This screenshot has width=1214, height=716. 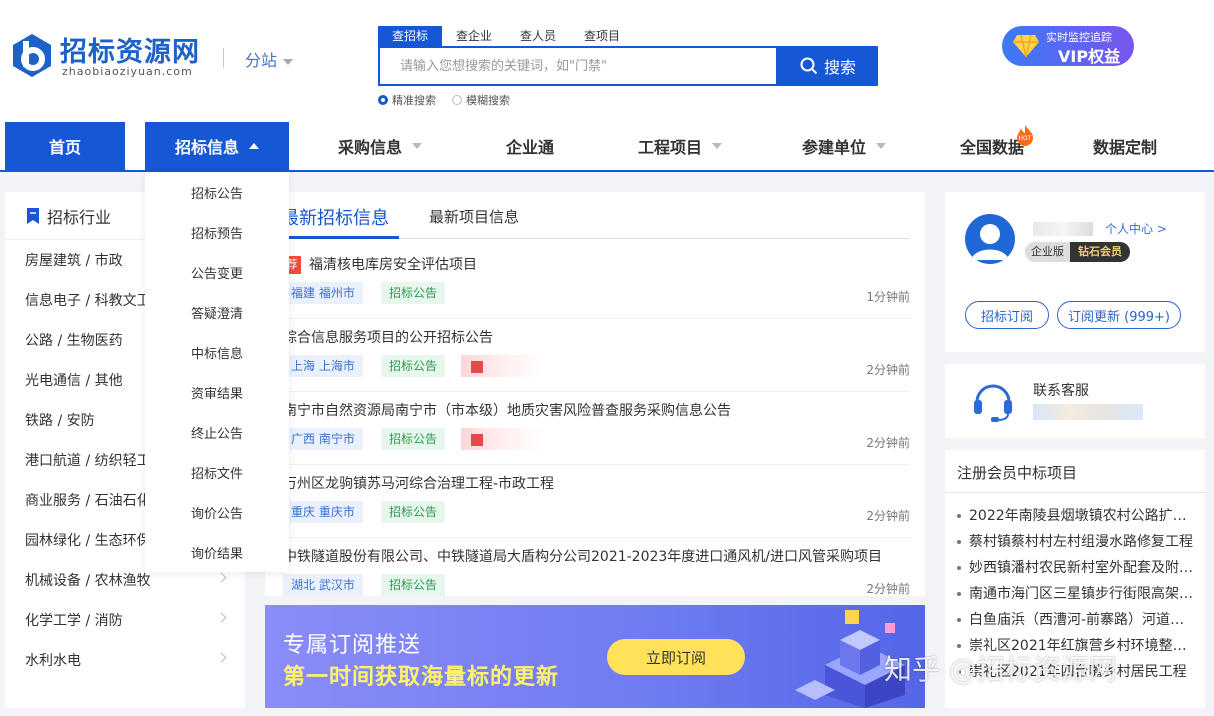 I want to click on banner-subtitle: 第一时间获取海量标的更新, so click(x=421, y=677).